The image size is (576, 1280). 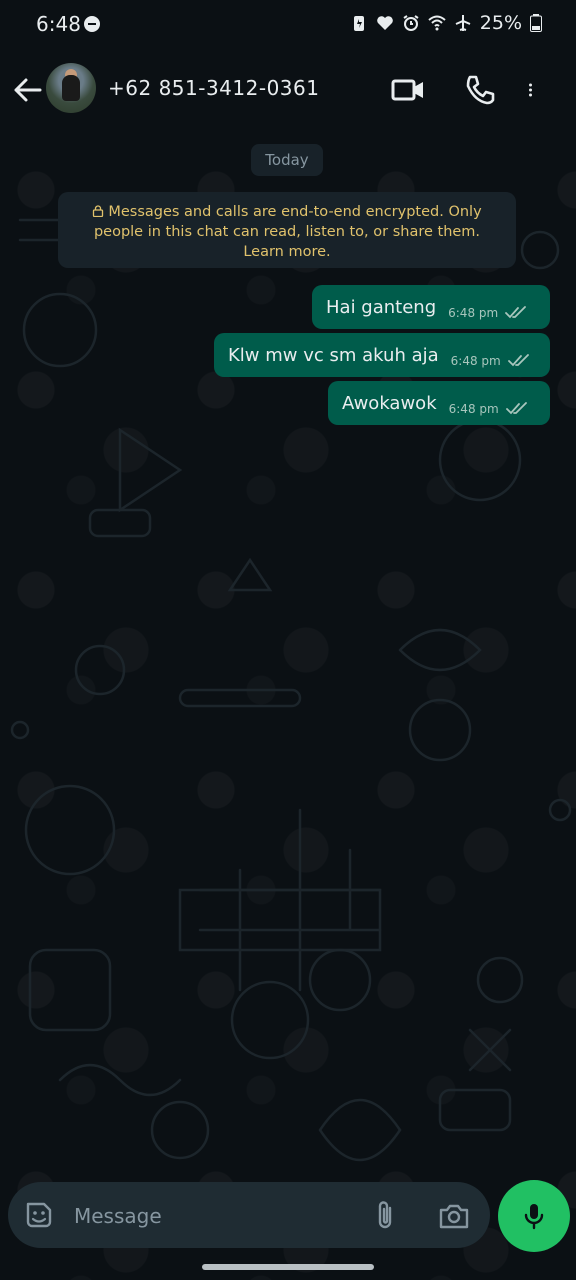 I want to click on battery-saver-icon, so click(x=358, y=23).